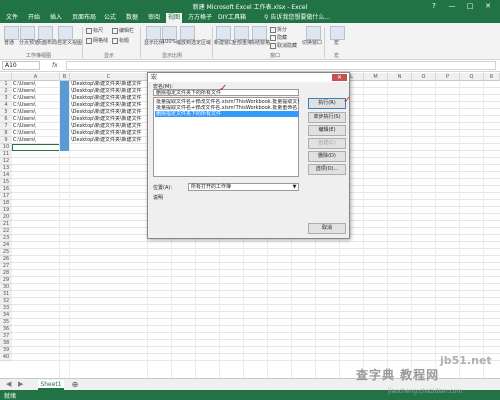  I want to click on row-header-5: 5, so click(6, 112).